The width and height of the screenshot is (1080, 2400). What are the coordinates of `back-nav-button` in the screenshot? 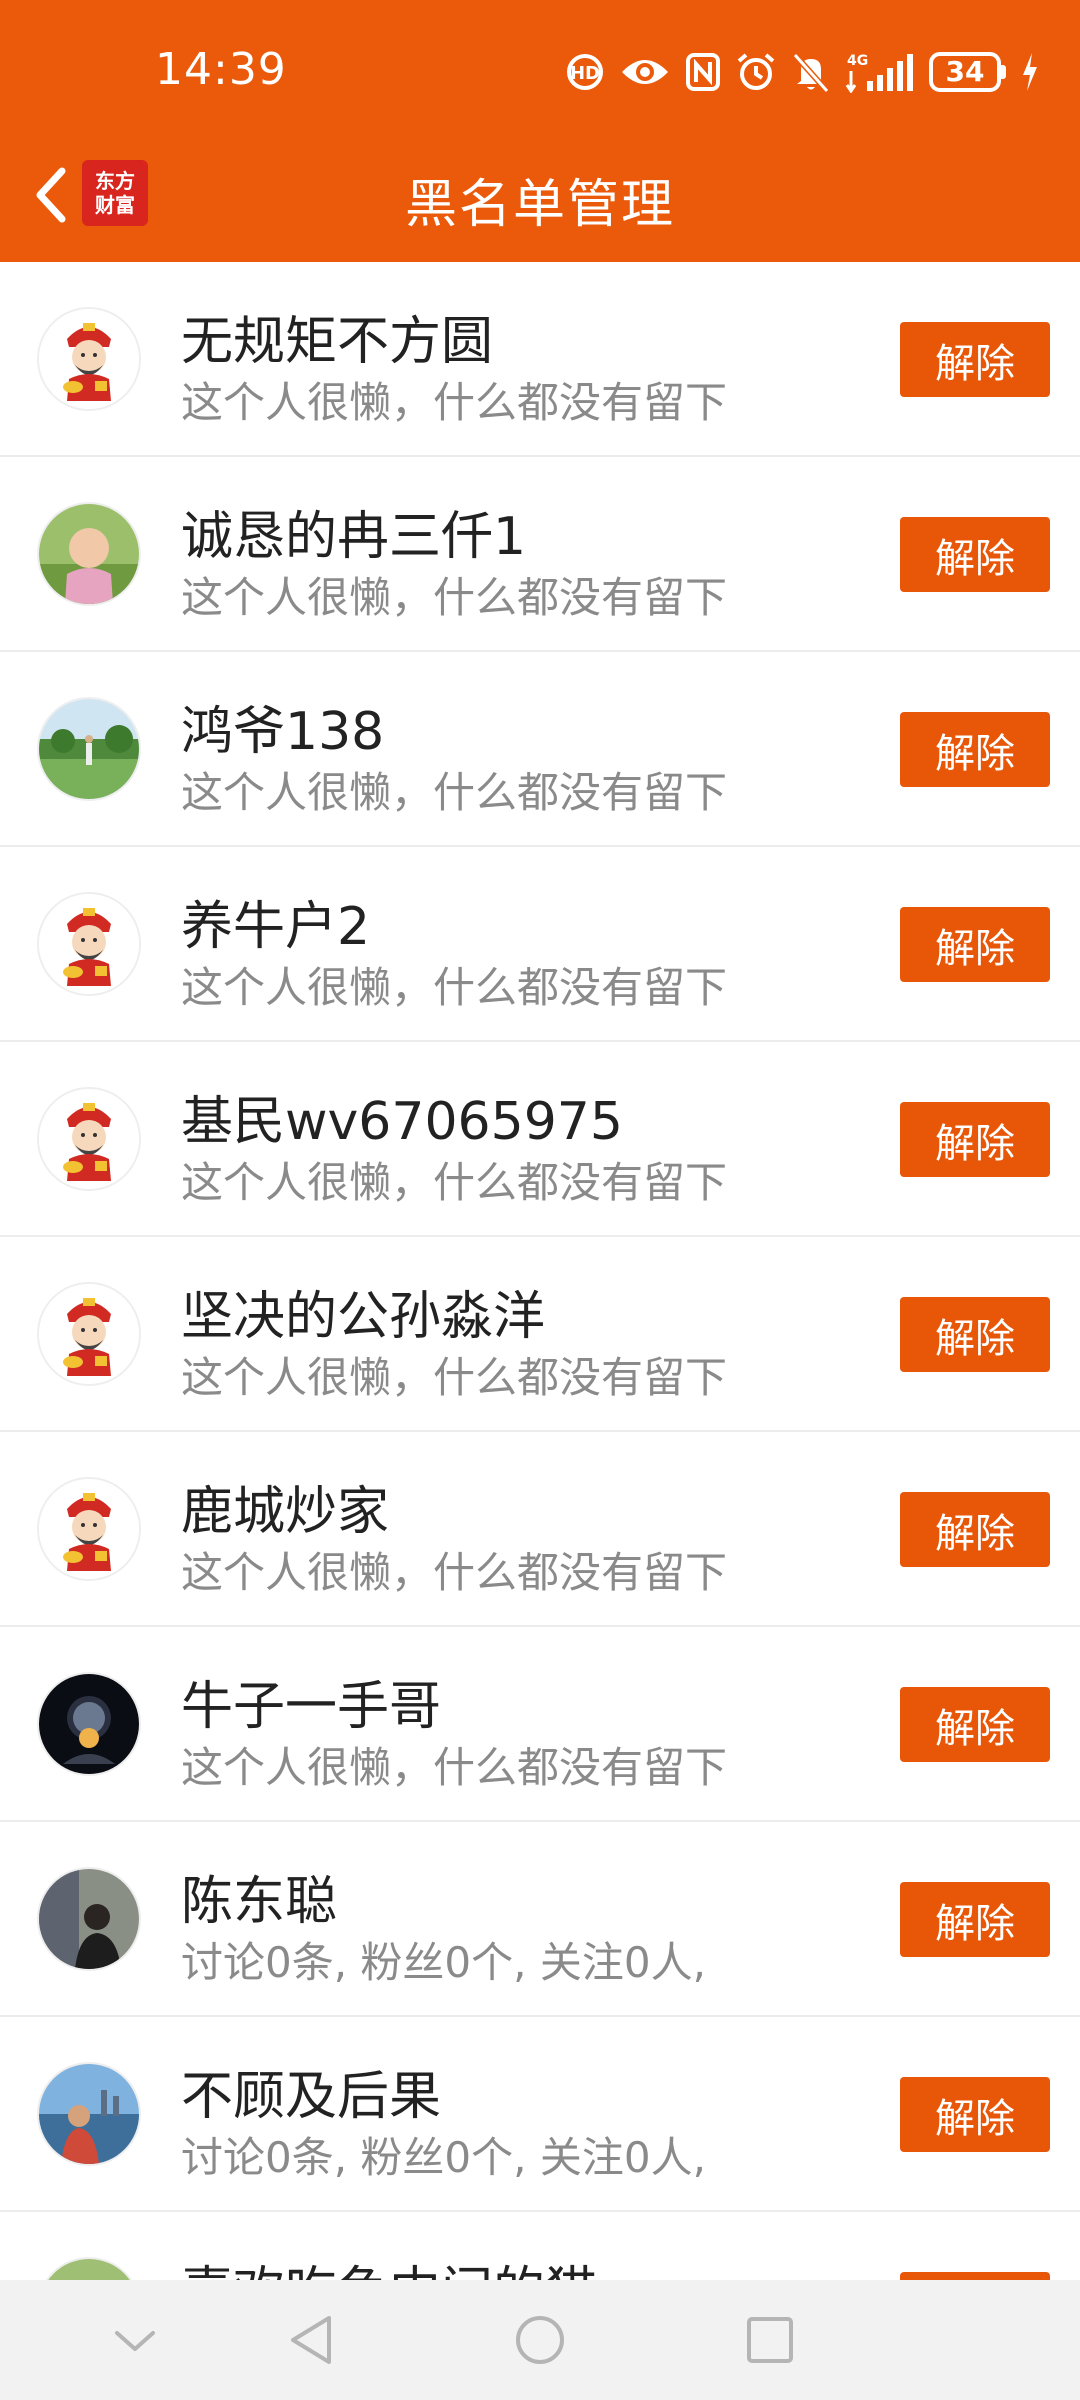 It's located at (310, 2340).